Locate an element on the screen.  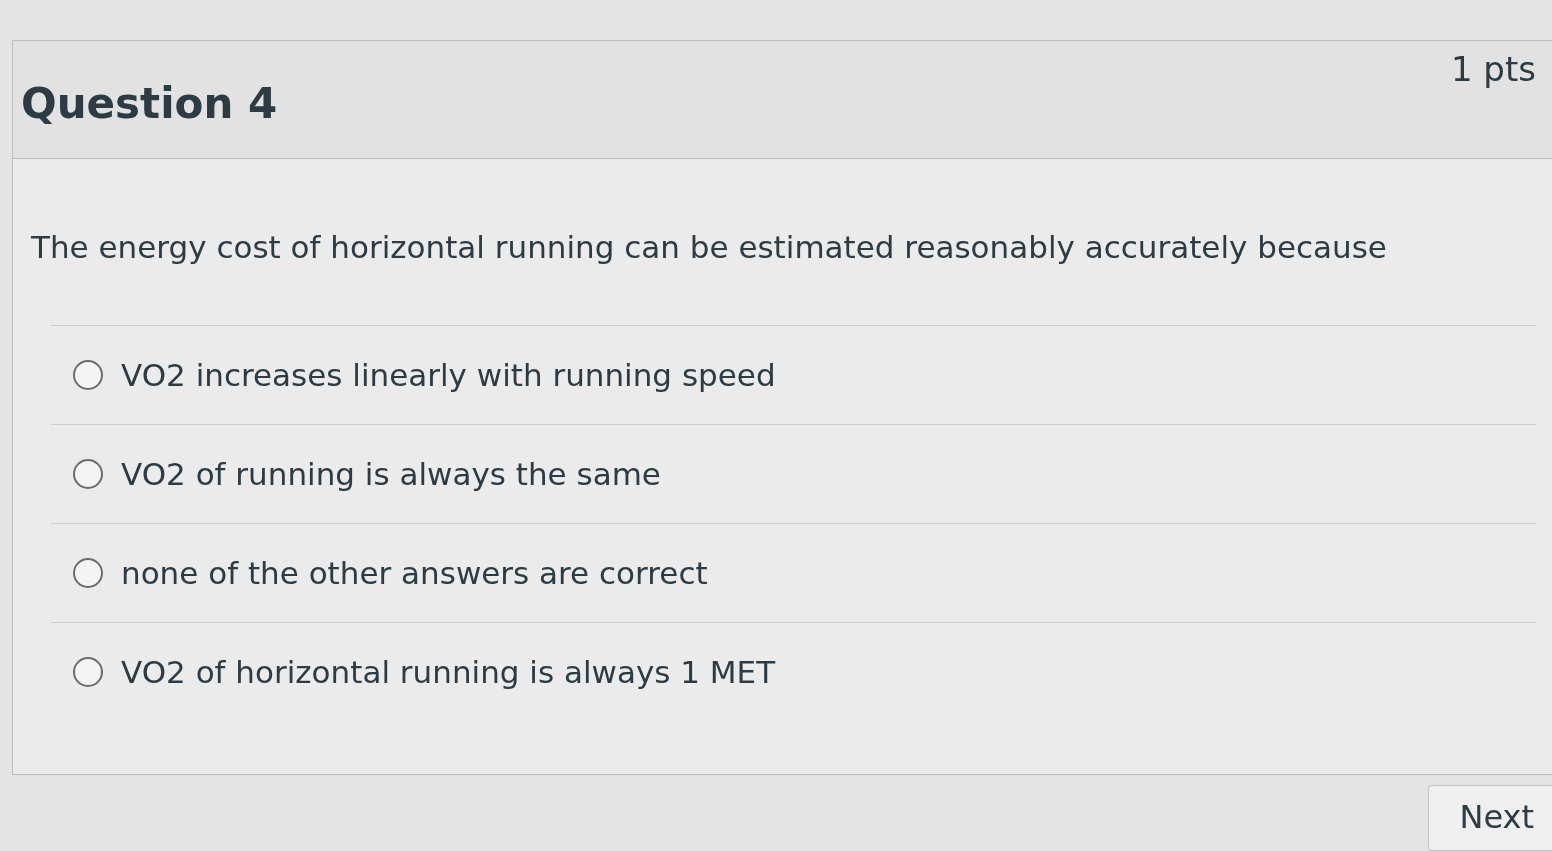
answer-option: VO2 increases linearly with running speed is located at coordinates (793, 374).